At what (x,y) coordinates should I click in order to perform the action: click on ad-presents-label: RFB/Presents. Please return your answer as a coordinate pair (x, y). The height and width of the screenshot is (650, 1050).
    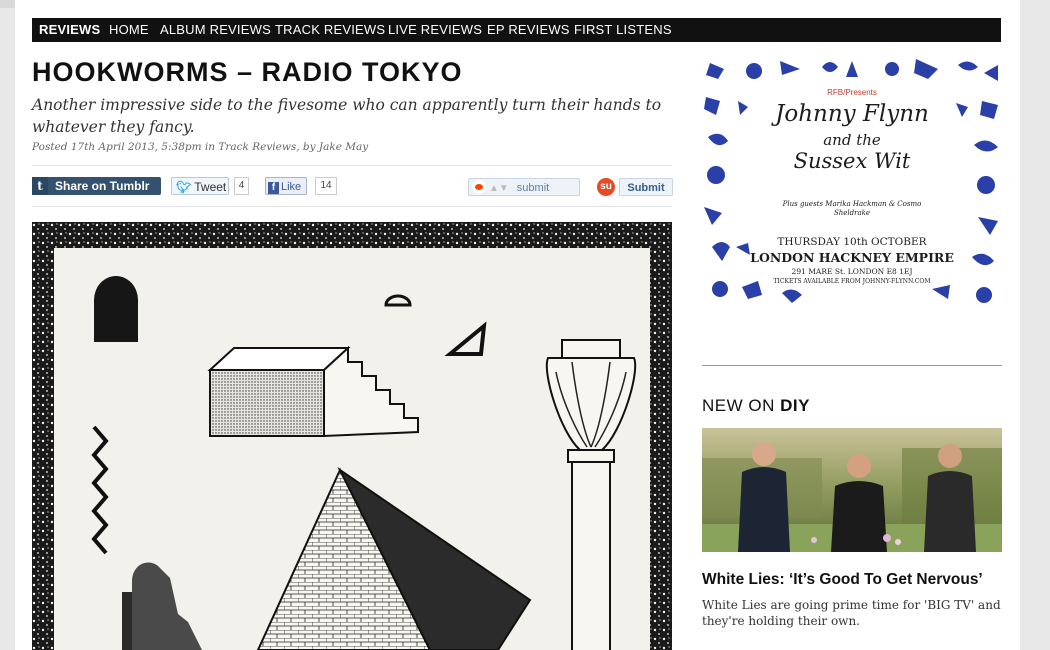
    Looking at the image, I should click on (852, 92).